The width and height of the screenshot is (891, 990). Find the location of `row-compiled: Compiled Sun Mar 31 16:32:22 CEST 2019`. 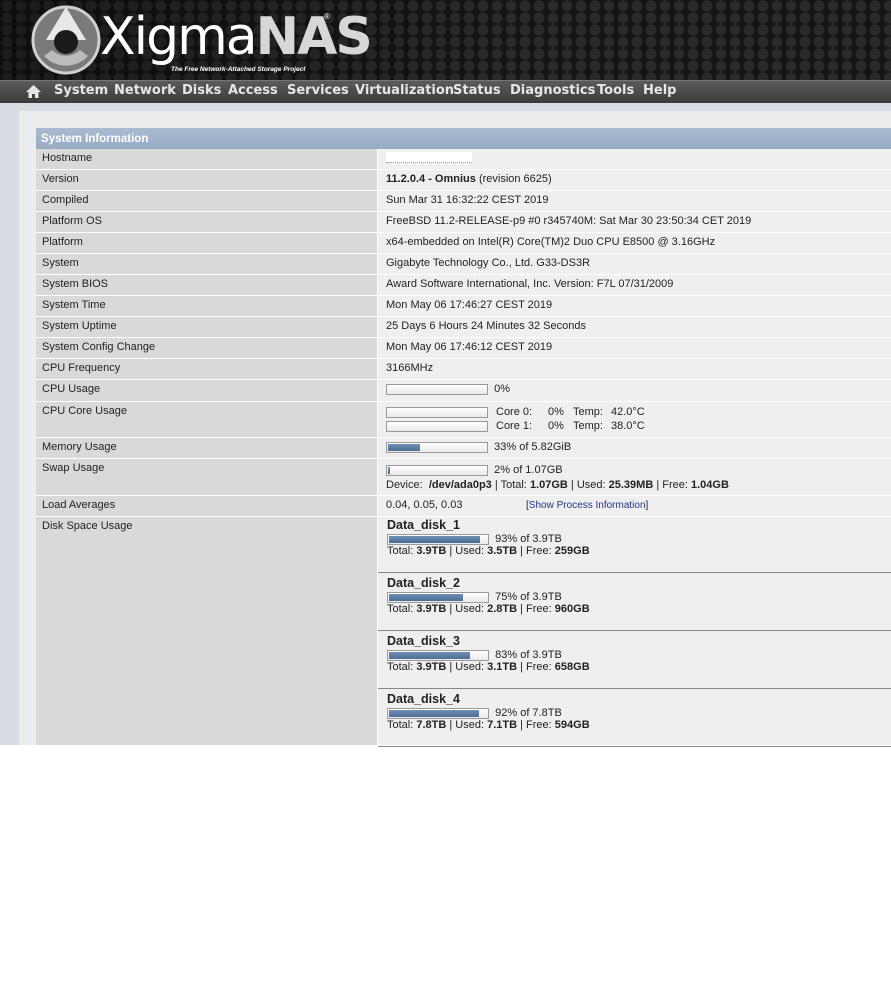

row-compiled: Compiled Sun Mar 31 16:32:22 CEST 2019 is located at coordinates (463, 201).